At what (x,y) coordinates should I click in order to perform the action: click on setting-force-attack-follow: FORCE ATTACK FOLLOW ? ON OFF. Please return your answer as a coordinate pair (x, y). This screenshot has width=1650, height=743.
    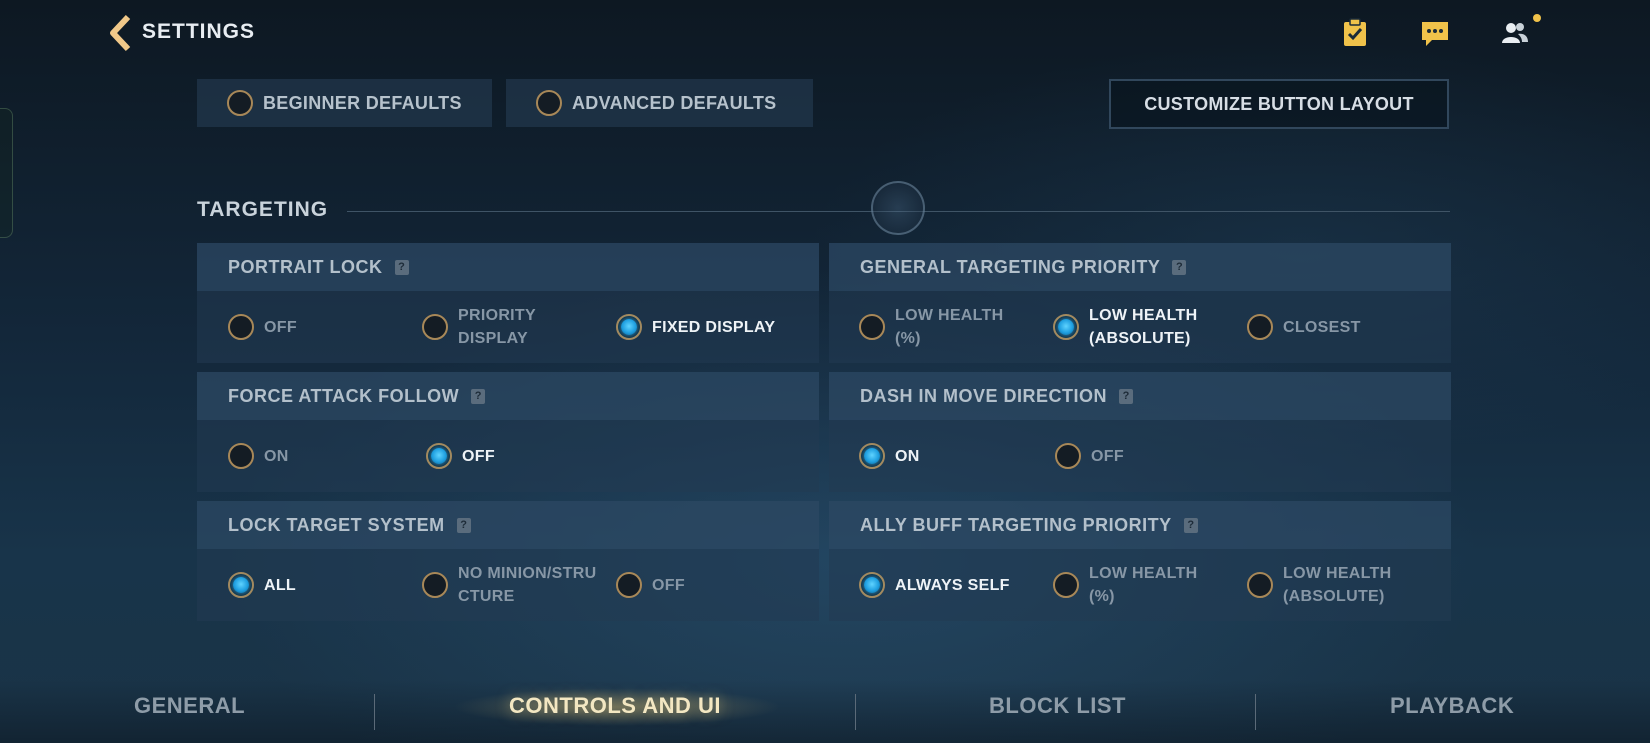
    Looking at the image, I should click on (508, 432).